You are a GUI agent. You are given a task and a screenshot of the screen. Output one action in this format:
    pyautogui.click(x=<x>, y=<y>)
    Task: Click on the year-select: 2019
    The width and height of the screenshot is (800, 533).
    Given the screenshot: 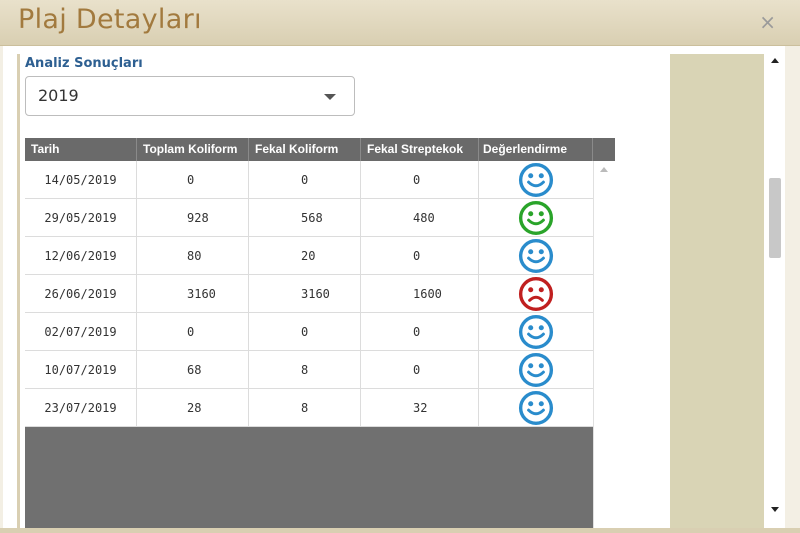 What is the action you would take?
    pyautogui.click(x=190, y=96)
    